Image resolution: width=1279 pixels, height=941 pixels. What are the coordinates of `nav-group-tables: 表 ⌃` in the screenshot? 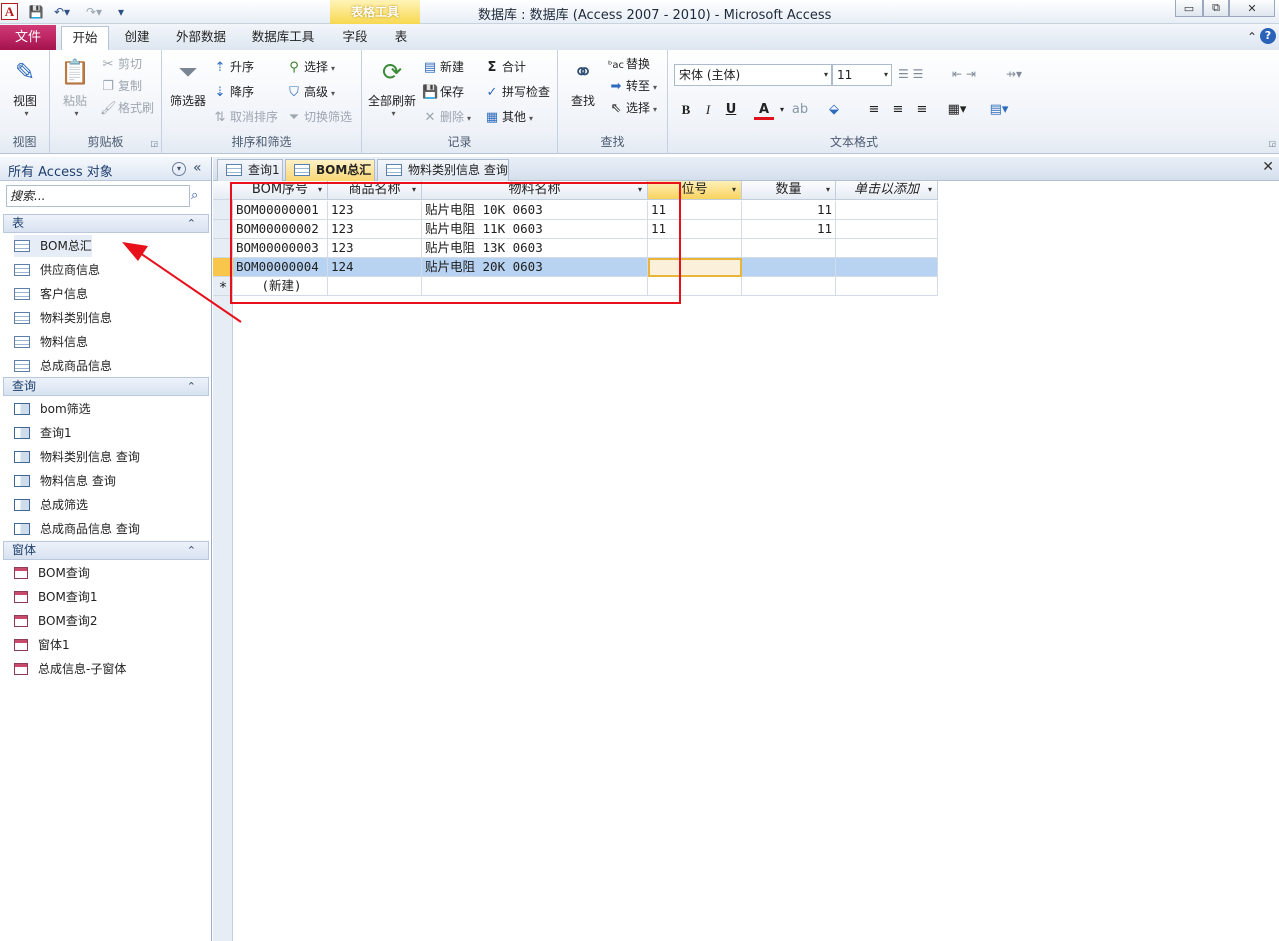 It's located at (106, 223).